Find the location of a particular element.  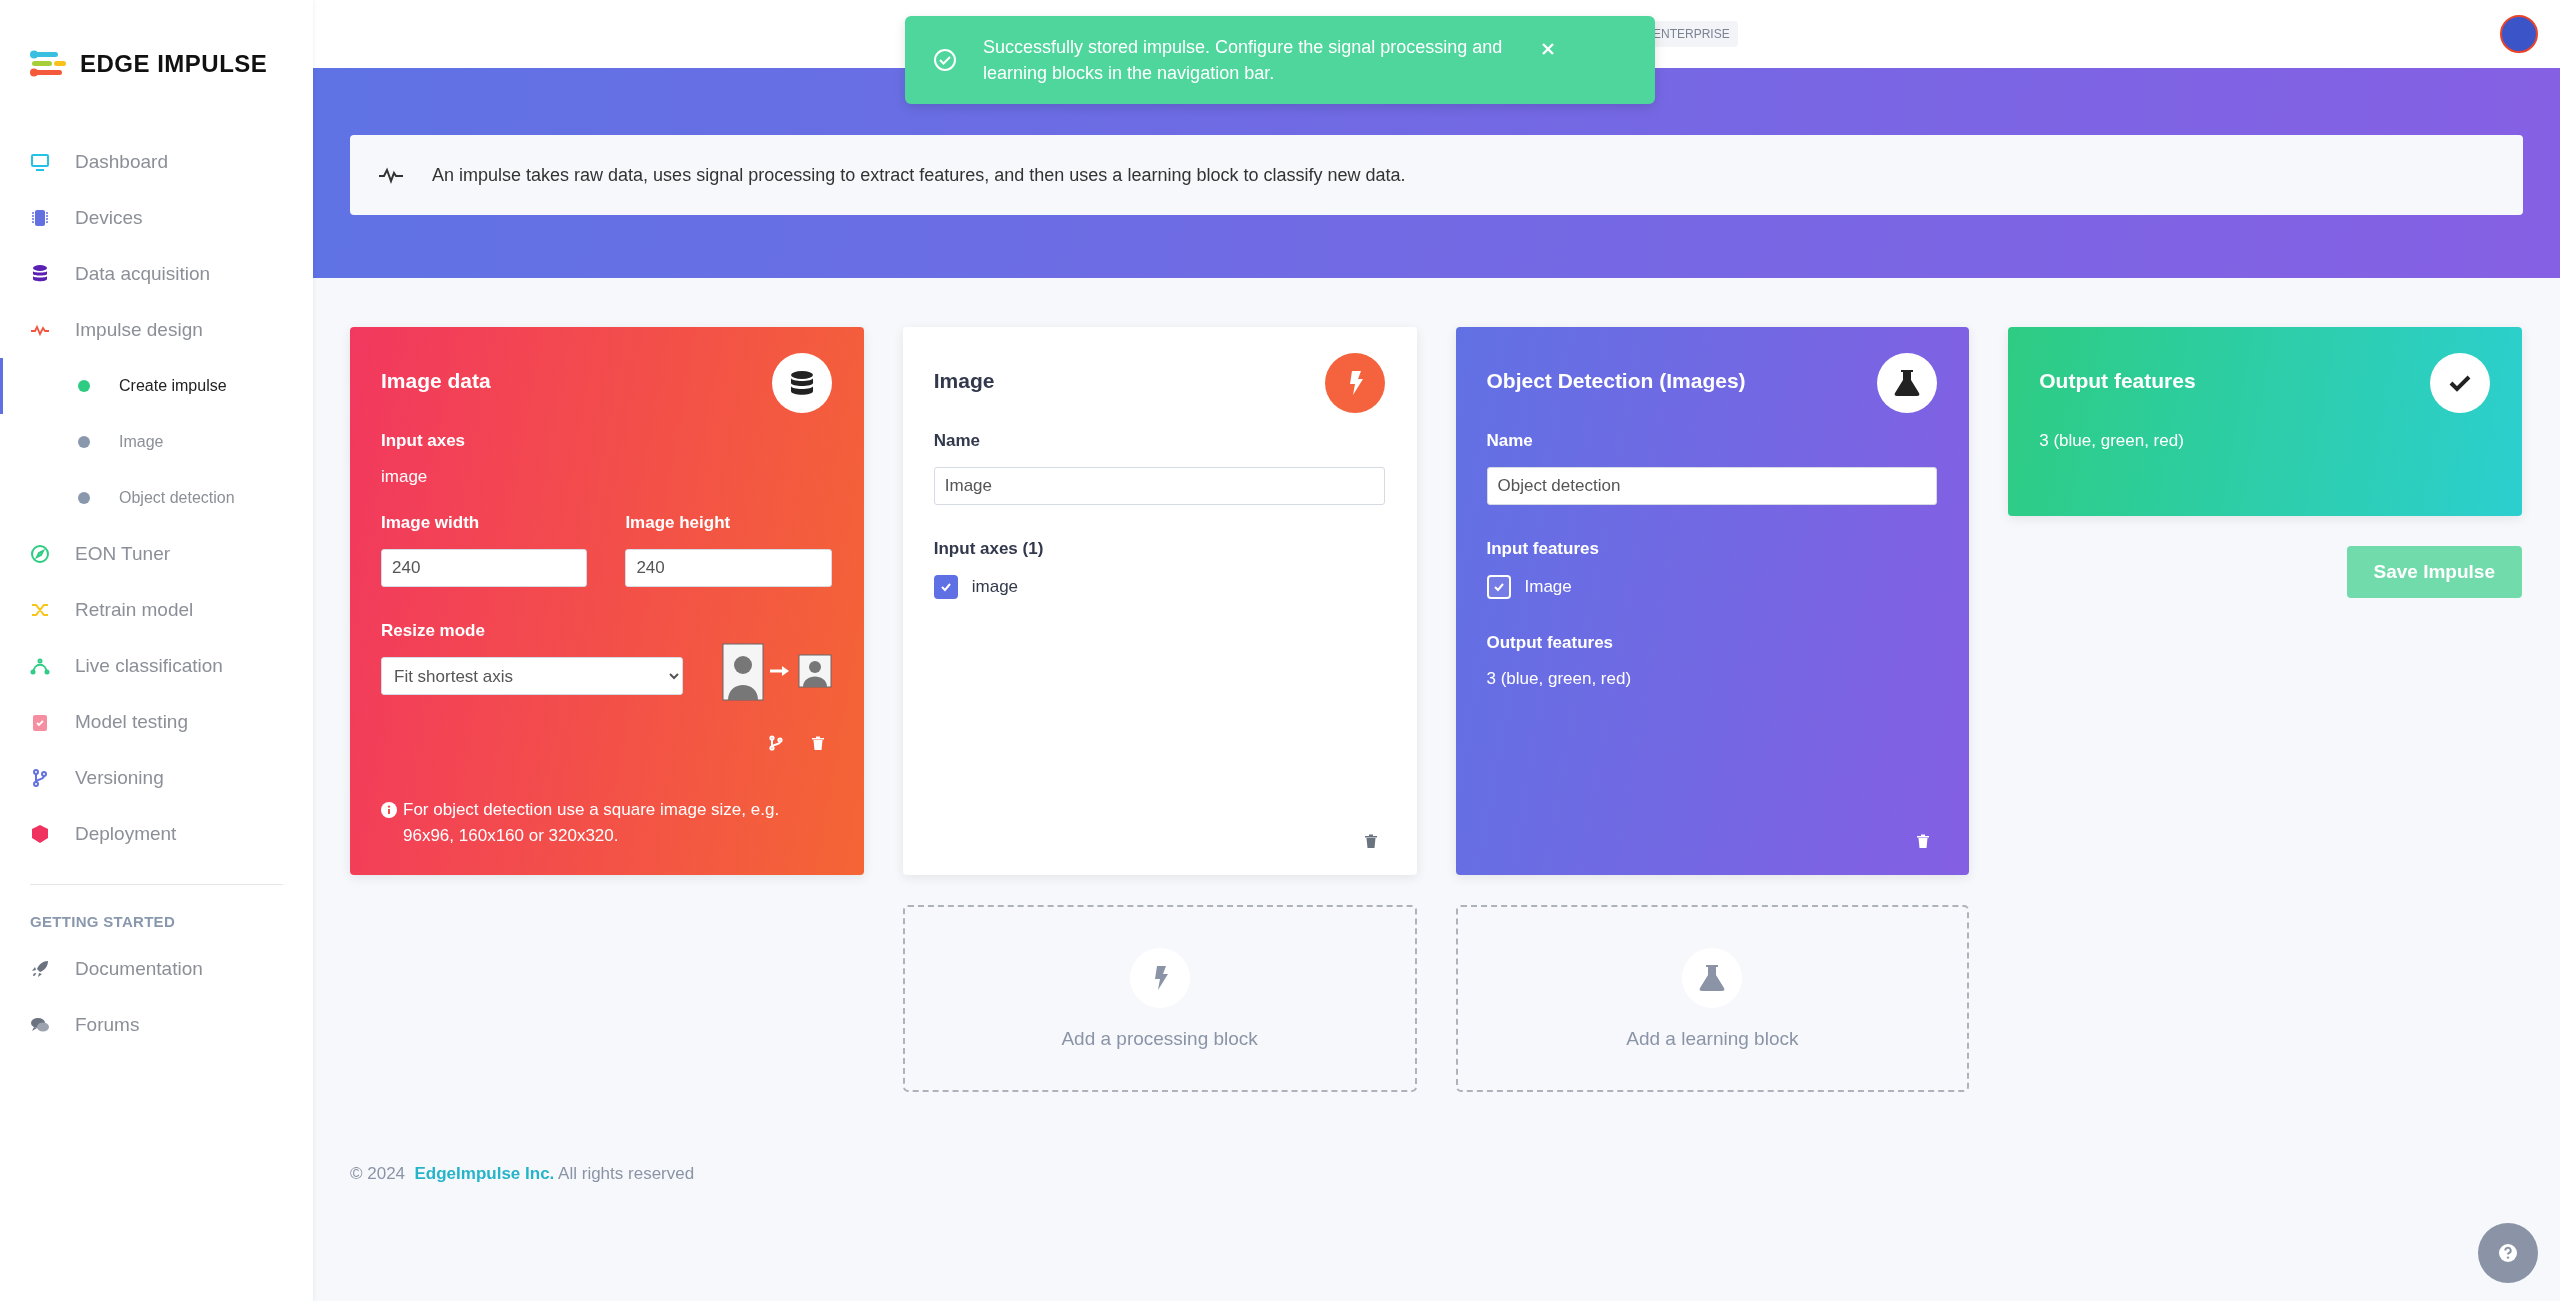

name-input: Object detection is located at coordinates (1712, 486).